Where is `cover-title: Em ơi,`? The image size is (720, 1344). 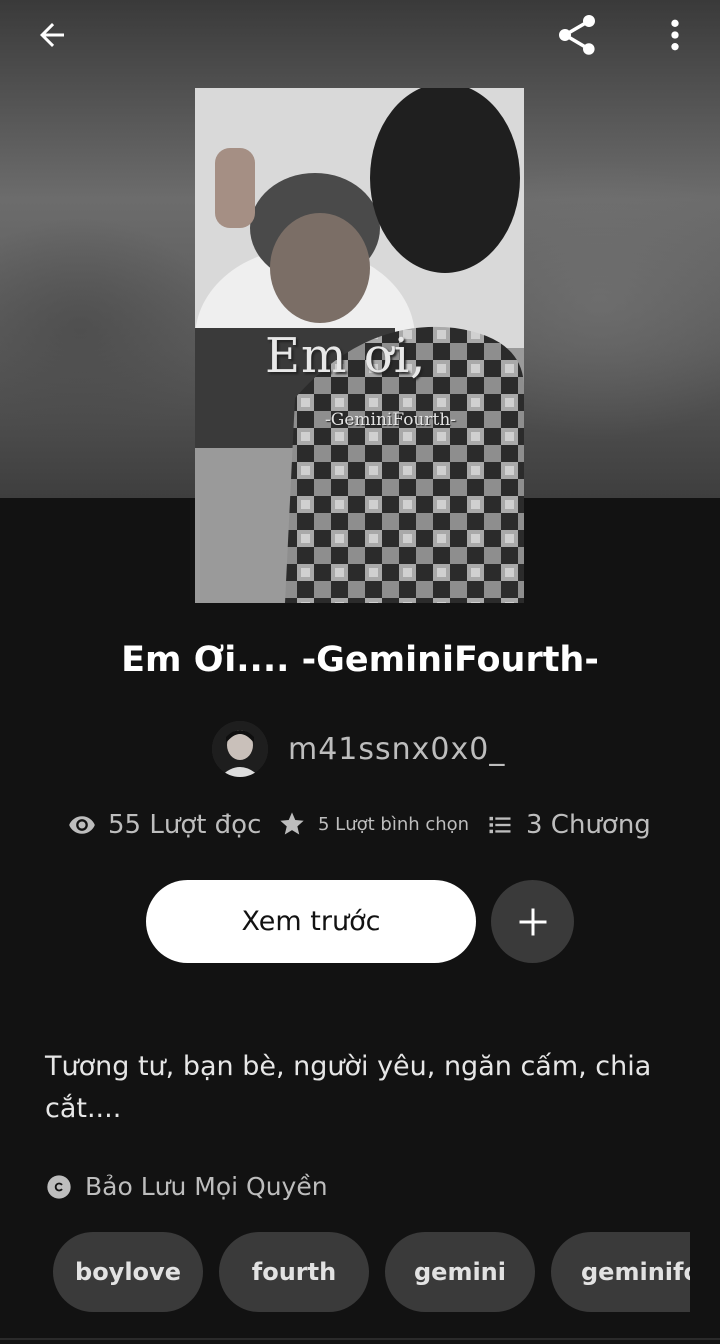
cover-title: Em ơi, is located at coordinates (346, 356).